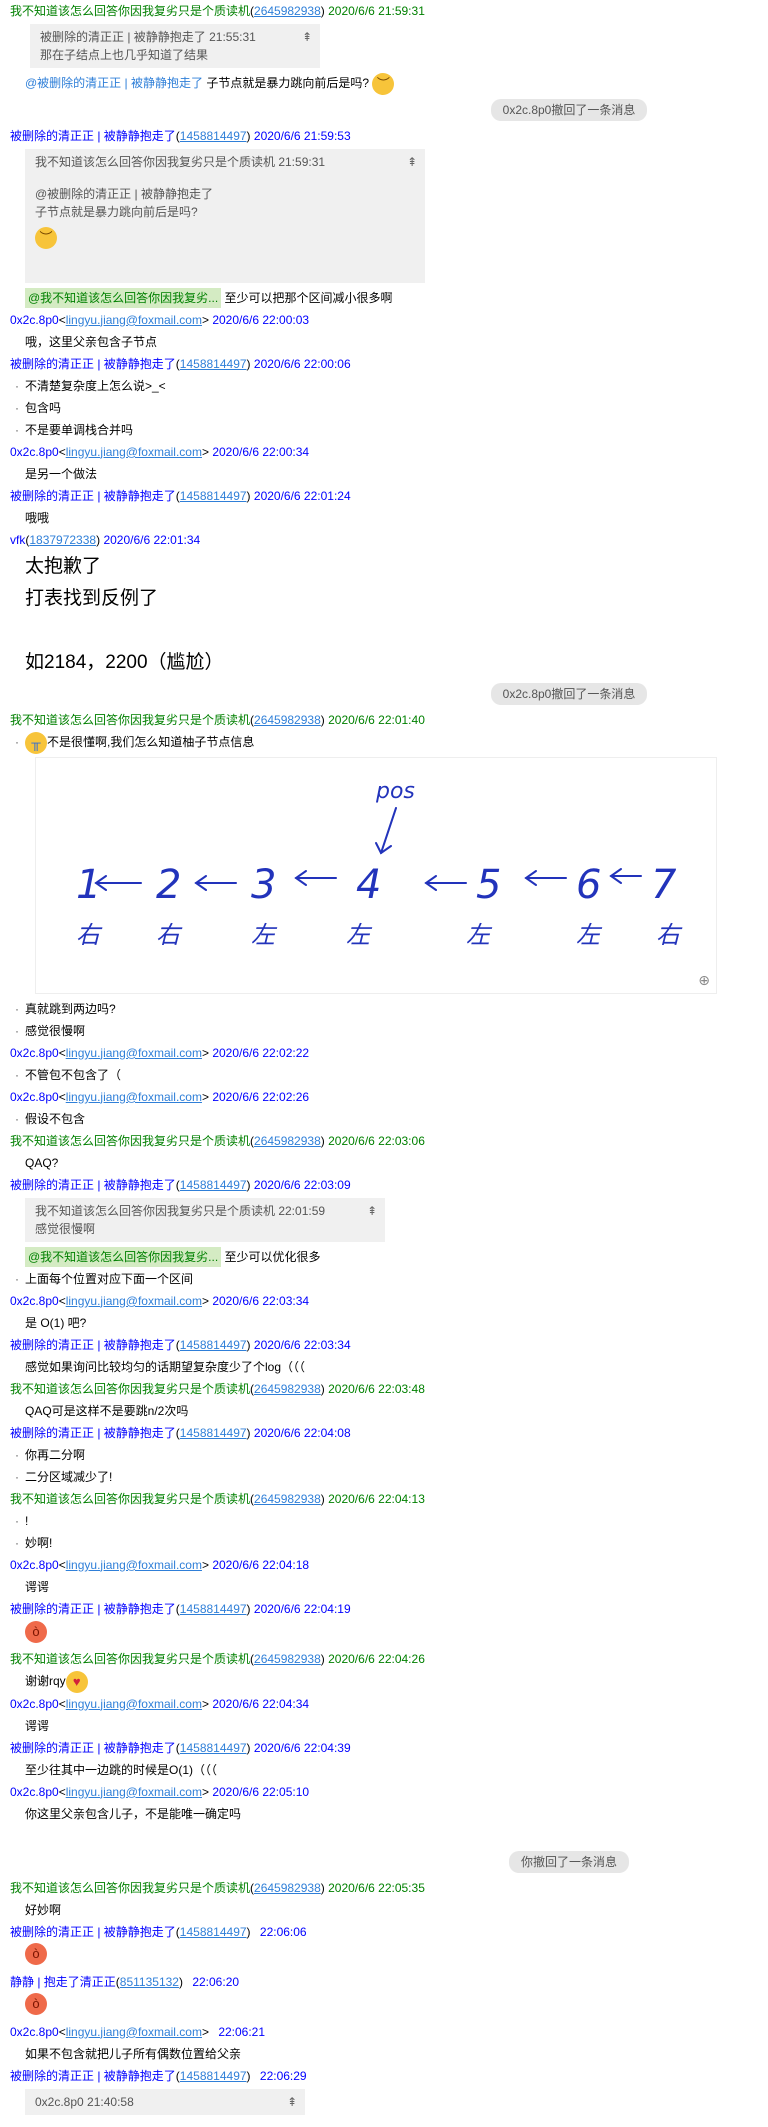  I want to click on sender-qq: 851135132, so click(149, 1982).